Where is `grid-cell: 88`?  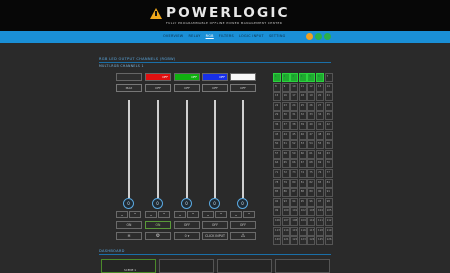
grid-cell: 88 is located at coordinates (302, 193).